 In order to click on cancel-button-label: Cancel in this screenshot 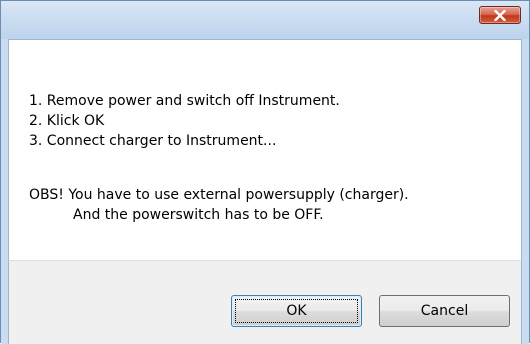, I will do `click(444, 311)`.